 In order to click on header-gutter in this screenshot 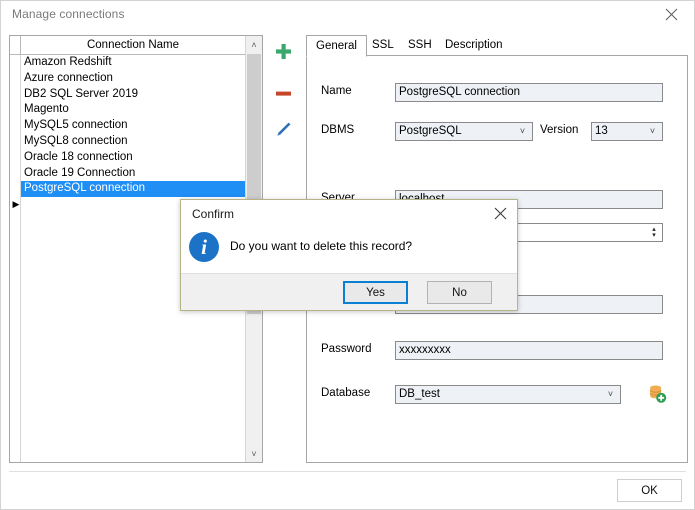, I will do `click(15, 45)`.